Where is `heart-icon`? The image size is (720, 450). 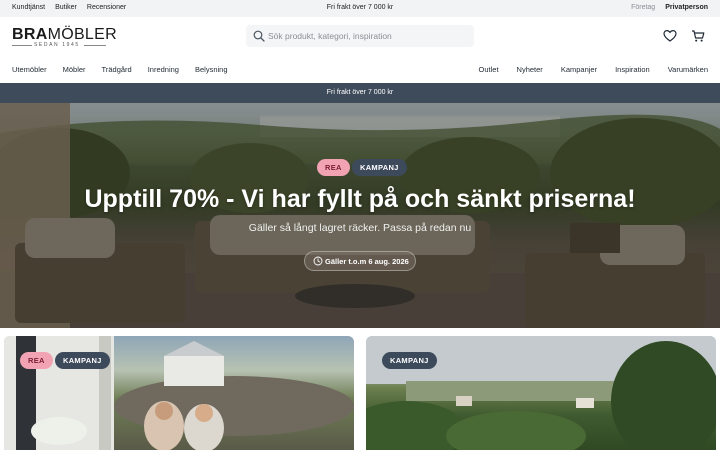
heart-icon is located at coordinates (670, 36).